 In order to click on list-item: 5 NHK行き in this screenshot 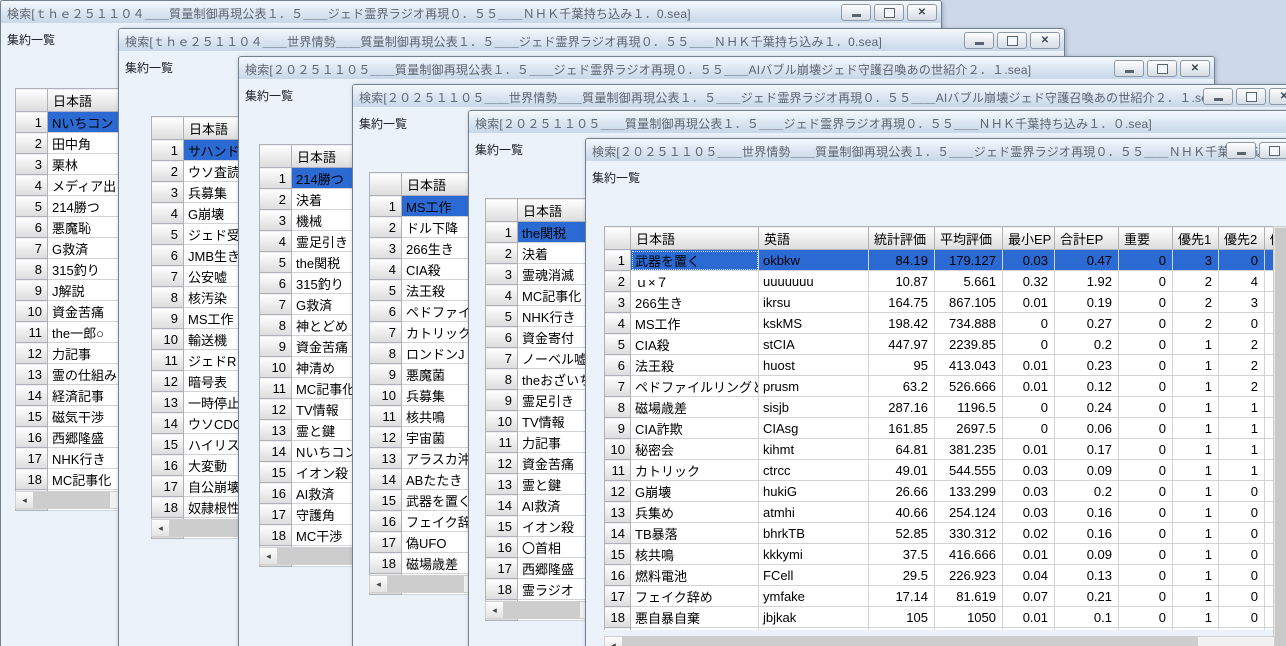, I will do `click(541, 316)`.